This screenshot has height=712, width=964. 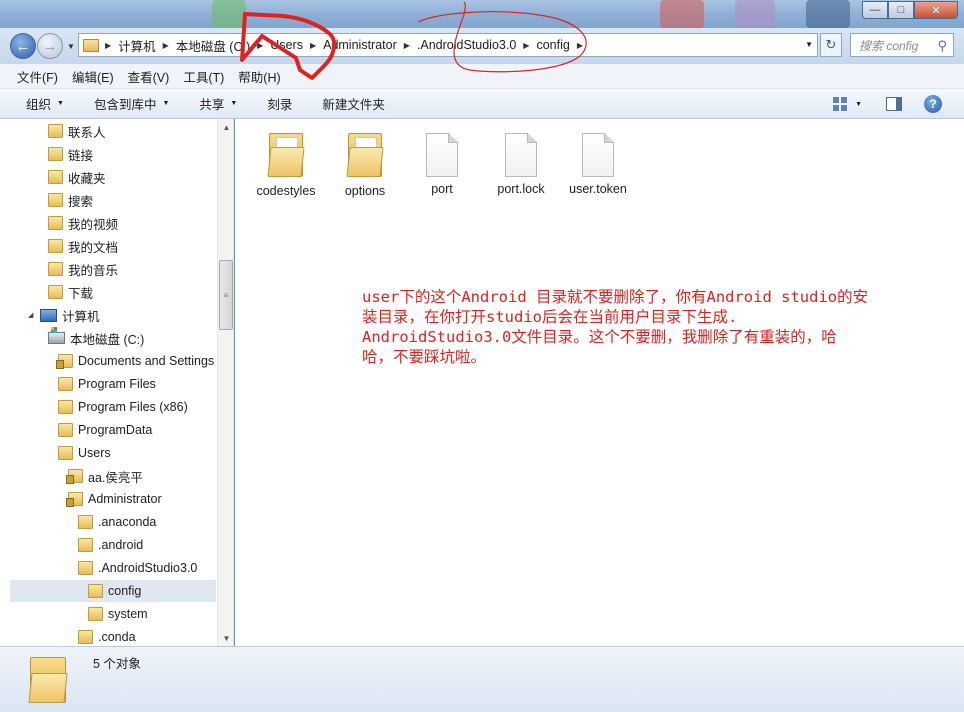 I want to click on breadcrumb-users: Users, so click(x=286, y=45).